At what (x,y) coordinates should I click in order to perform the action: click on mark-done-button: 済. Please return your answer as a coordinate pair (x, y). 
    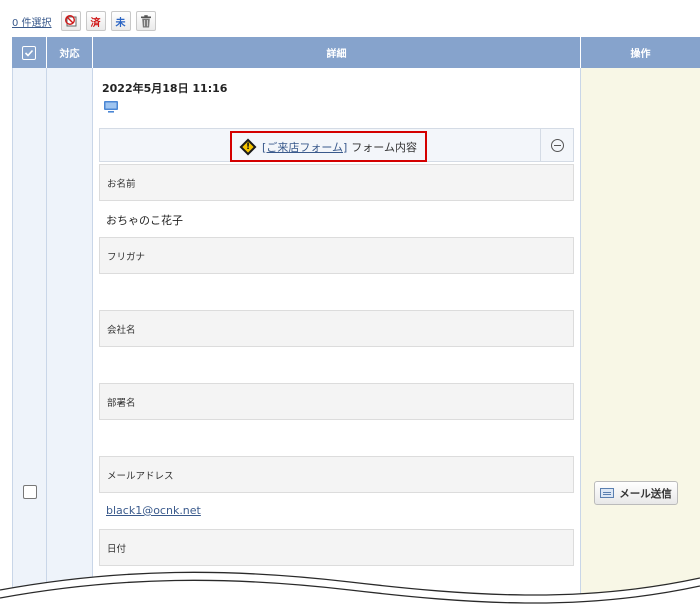
    Looking at the image, I should click on (95, 21).